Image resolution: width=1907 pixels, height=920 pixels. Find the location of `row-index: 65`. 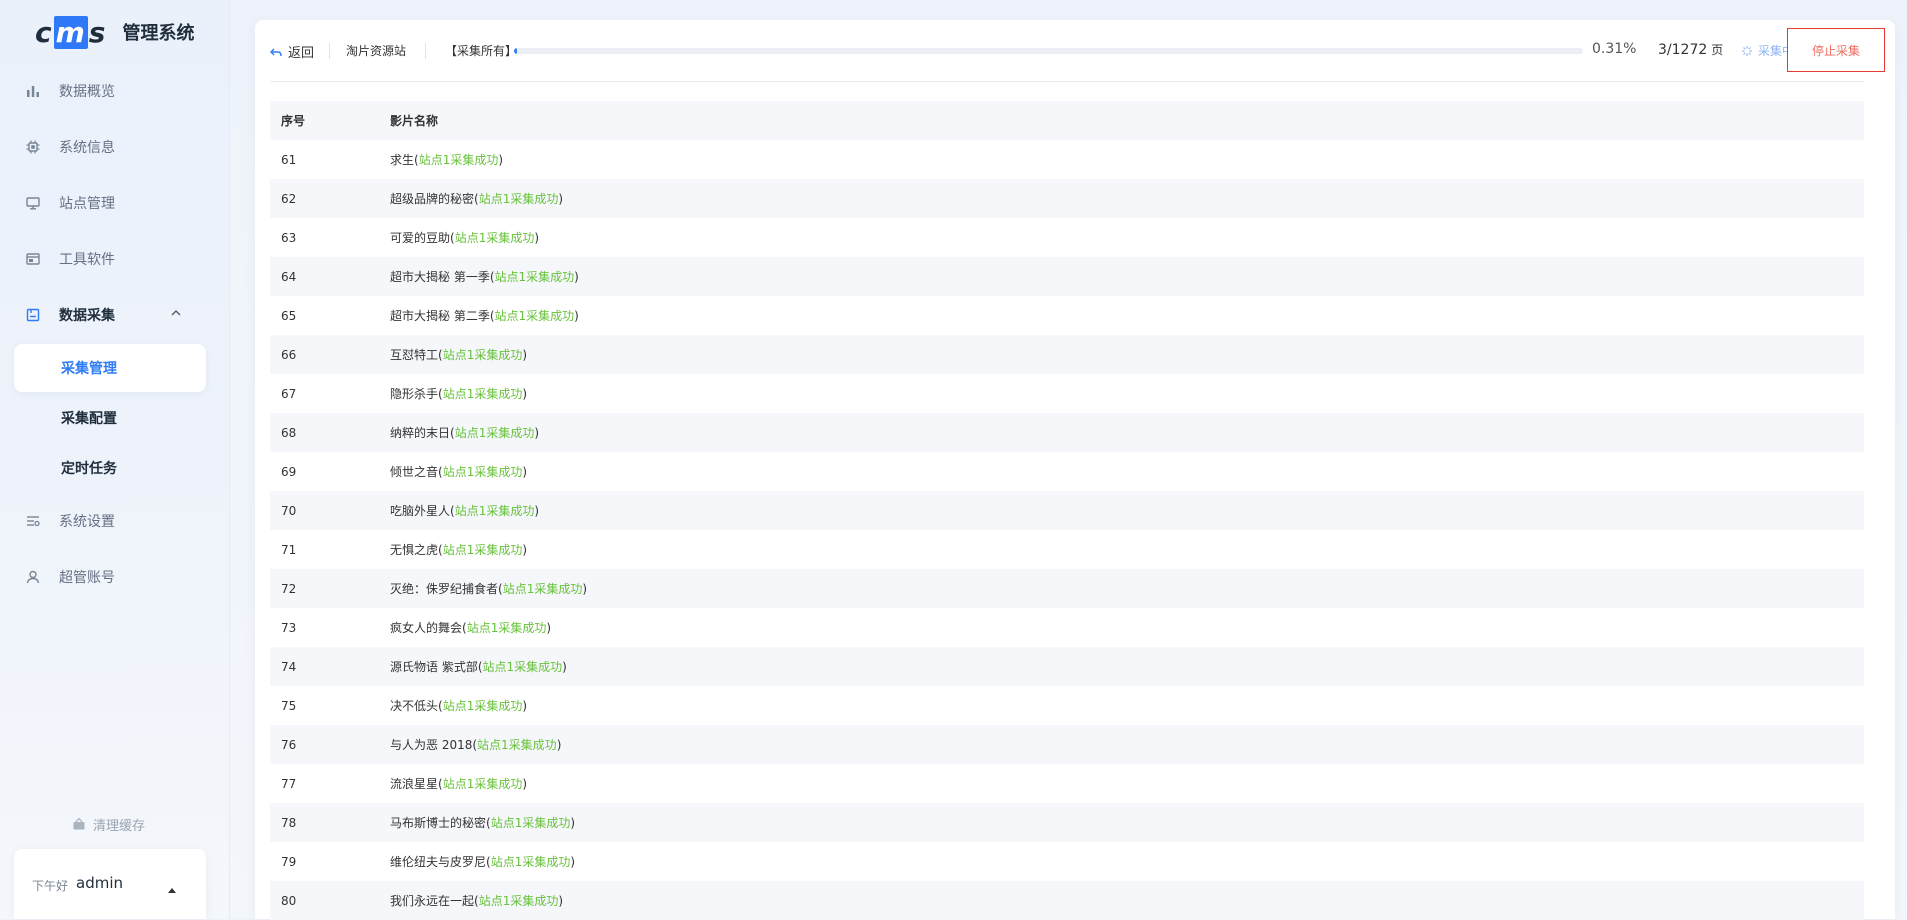

row-index: 65 is located at coordinates (289, 315).